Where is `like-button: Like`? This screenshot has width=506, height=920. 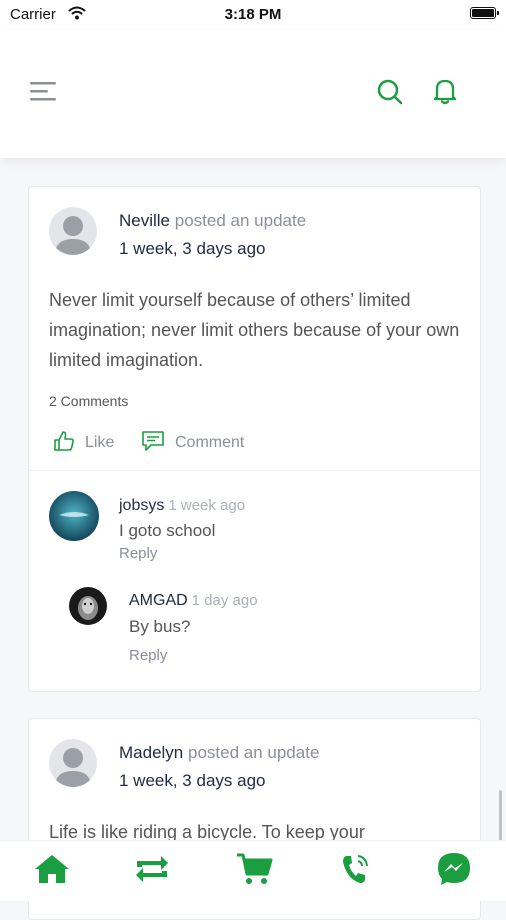
like-button: Like is located at coordinates (84, 443).